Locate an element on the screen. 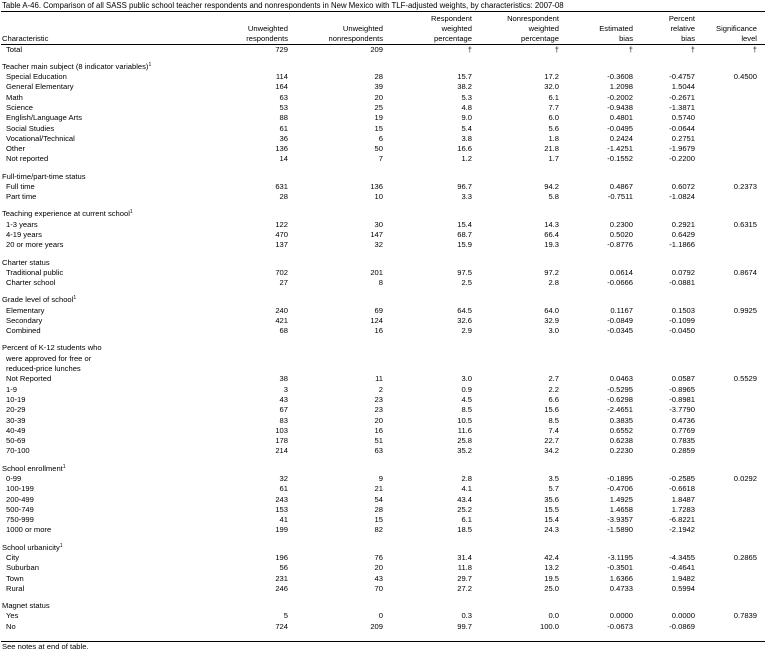 Image resolution: width=766 pixels, height=652 pixels. table-cell: 8.5 is located at coordinates (466, 410).